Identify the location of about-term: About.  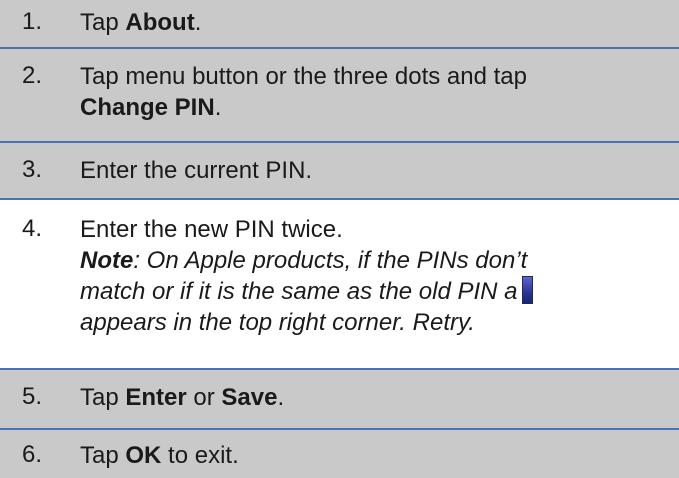
(160, 22).